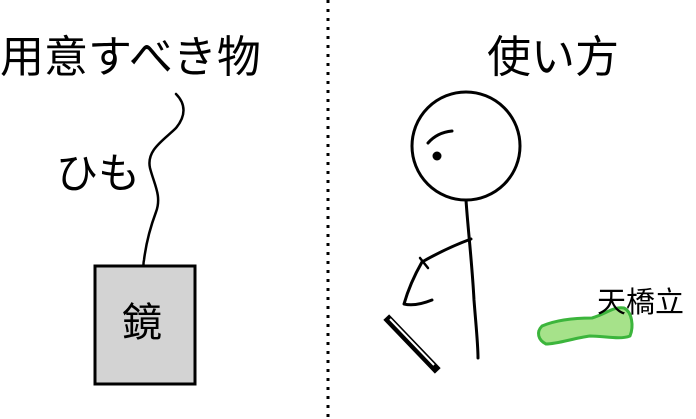 The width and height of the screenshot is (696, 419). I want to click on held-mirror, so click(412, 344).